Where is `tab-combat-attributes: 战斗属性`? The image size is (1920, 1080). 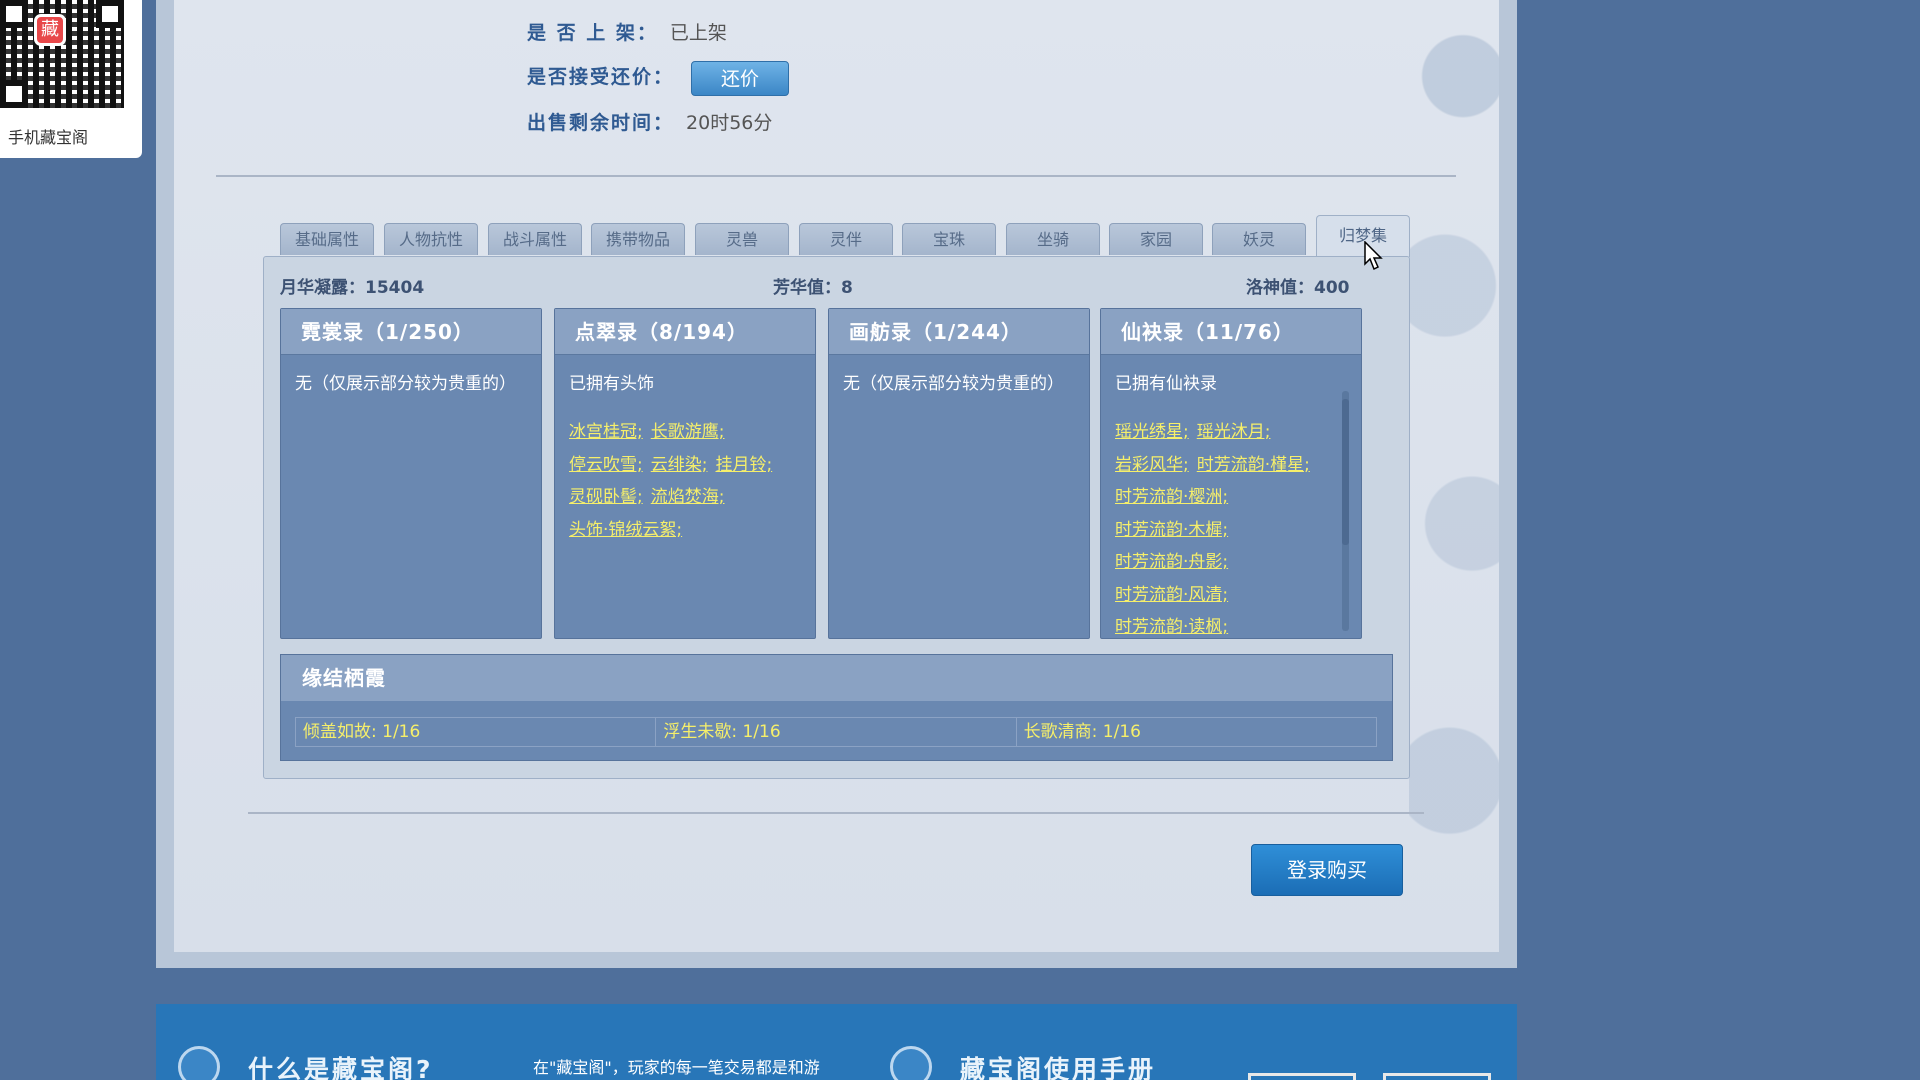 tab-combat-attributes: 战斗属性 is located at coordinates (535, 239).